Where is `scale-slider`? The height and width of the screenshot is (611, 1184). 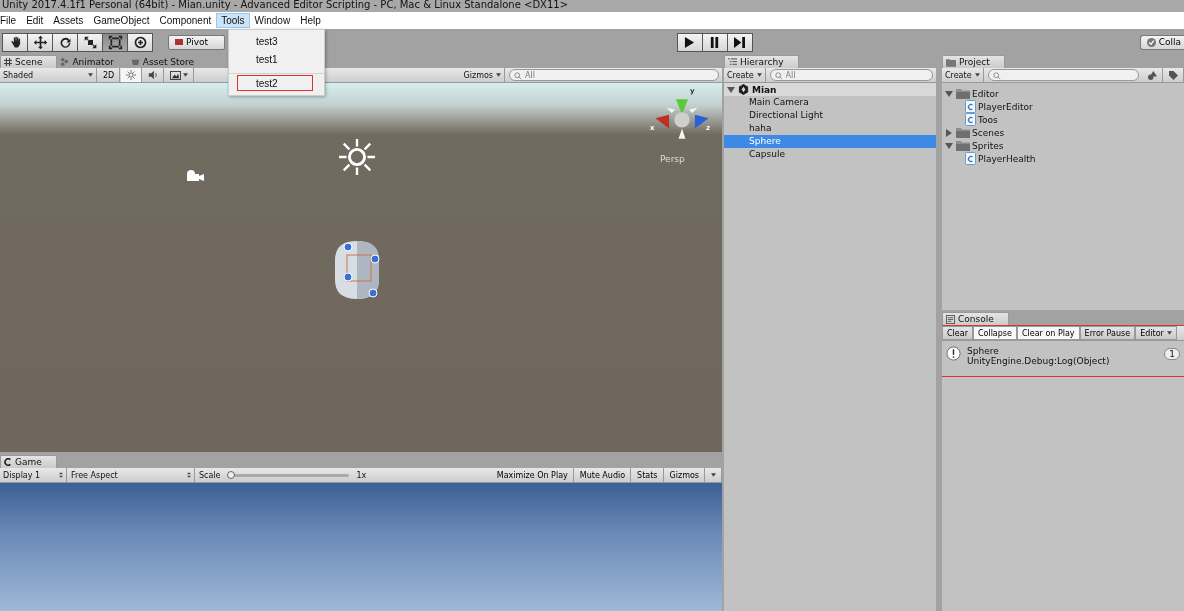 scale-slider is located at coordinates (288, 475).